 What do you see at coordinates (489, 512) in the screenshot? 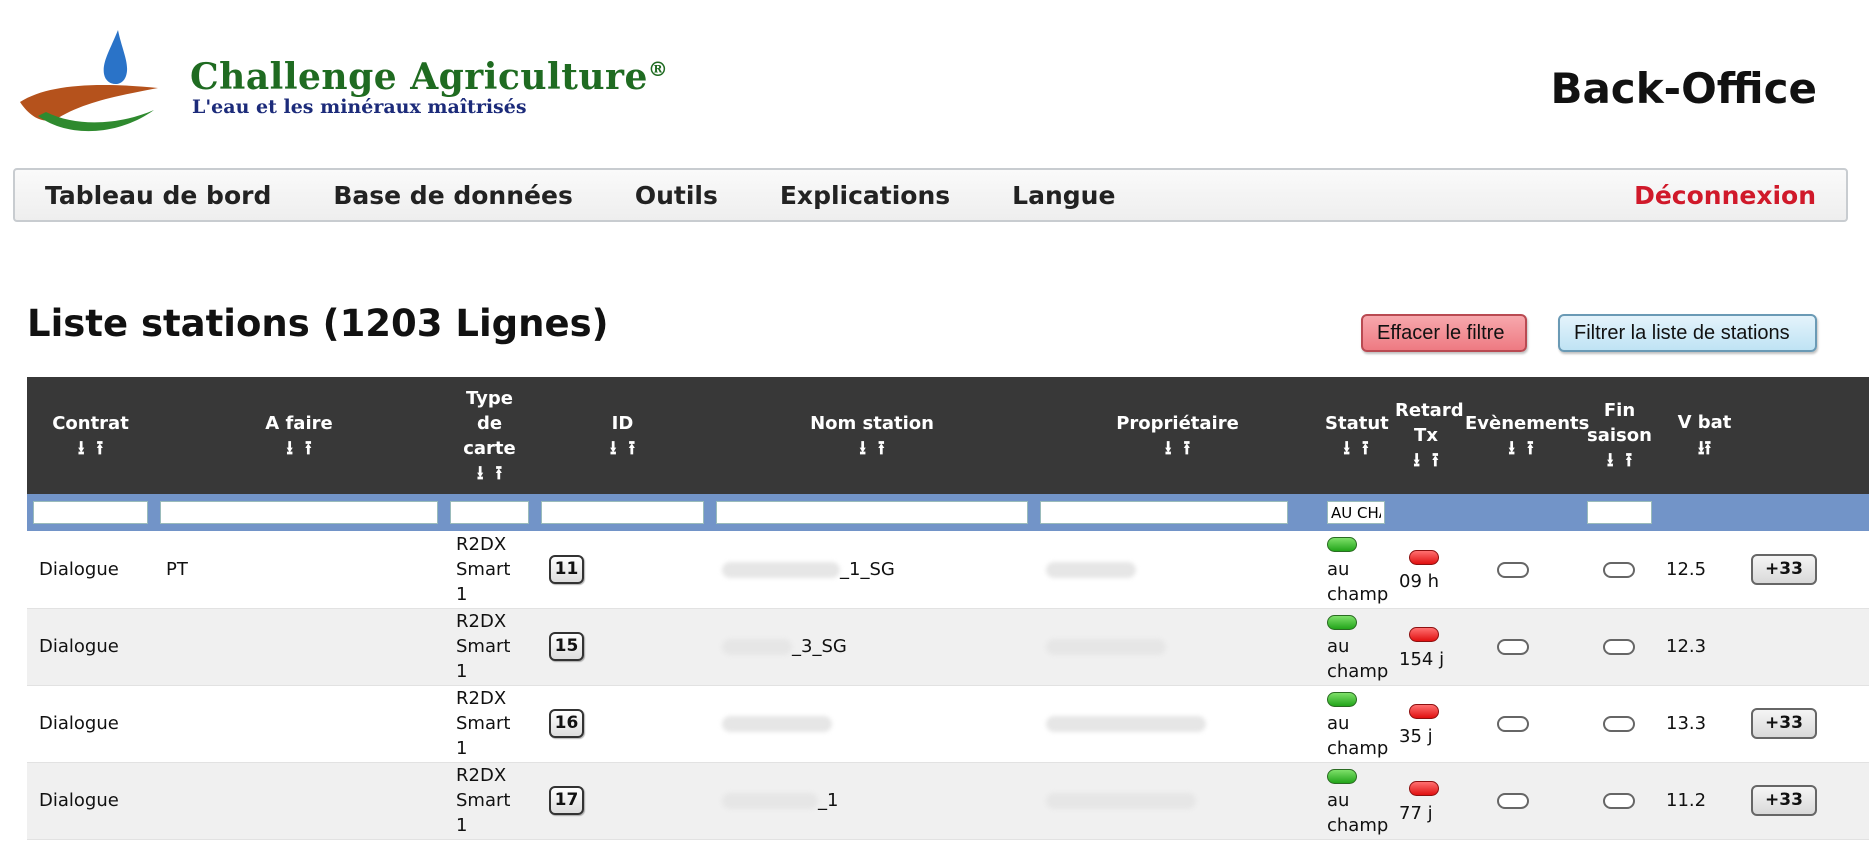
I see `filter-type-input` at bounding box center [489, 512].